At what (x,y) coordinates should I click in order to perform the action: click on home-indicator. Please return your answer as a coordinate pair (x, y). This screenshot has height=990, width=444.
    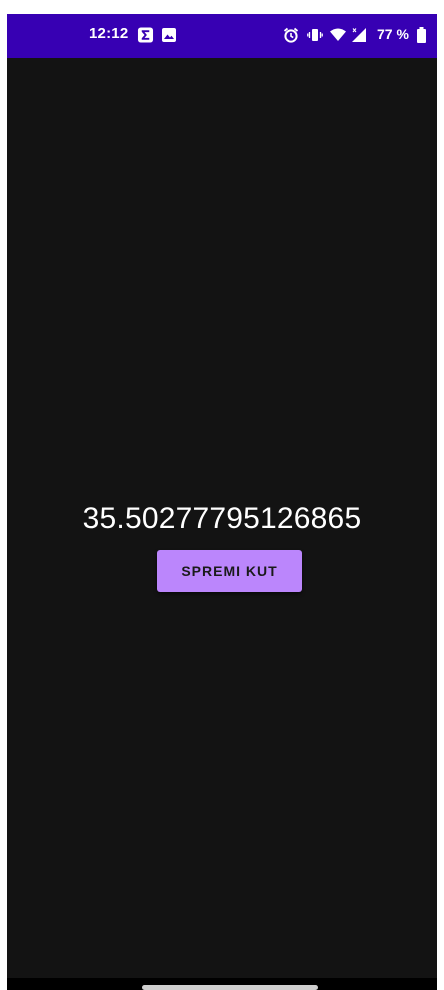
    Looking at the image, I should click on (230, 987).